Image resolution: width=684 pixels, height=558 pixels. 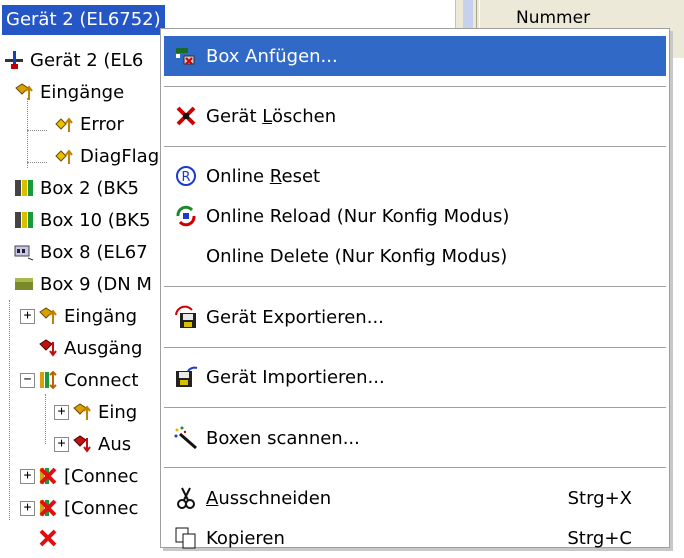 What do you see at coordinates (415, 538) in the screenshot?
I see `menu-item-copy: Kopieren Strg+C` at bounding box center [415, 538].